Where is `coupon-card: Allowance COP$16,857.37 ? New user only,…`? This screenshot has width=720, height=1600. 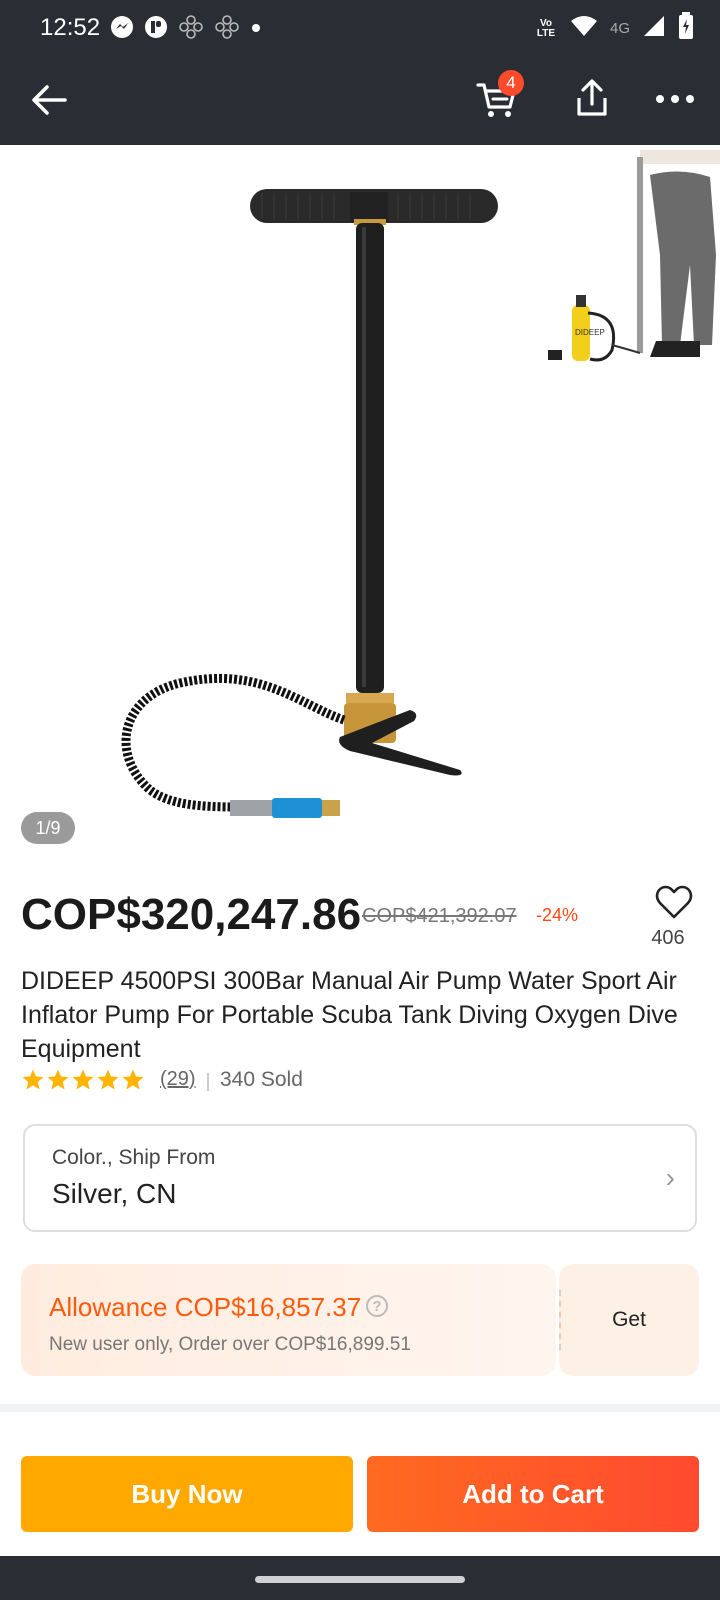
coupon-card: Allowance COP$16,857.37 ? New user only,… is located at coordinates (360, 1320).